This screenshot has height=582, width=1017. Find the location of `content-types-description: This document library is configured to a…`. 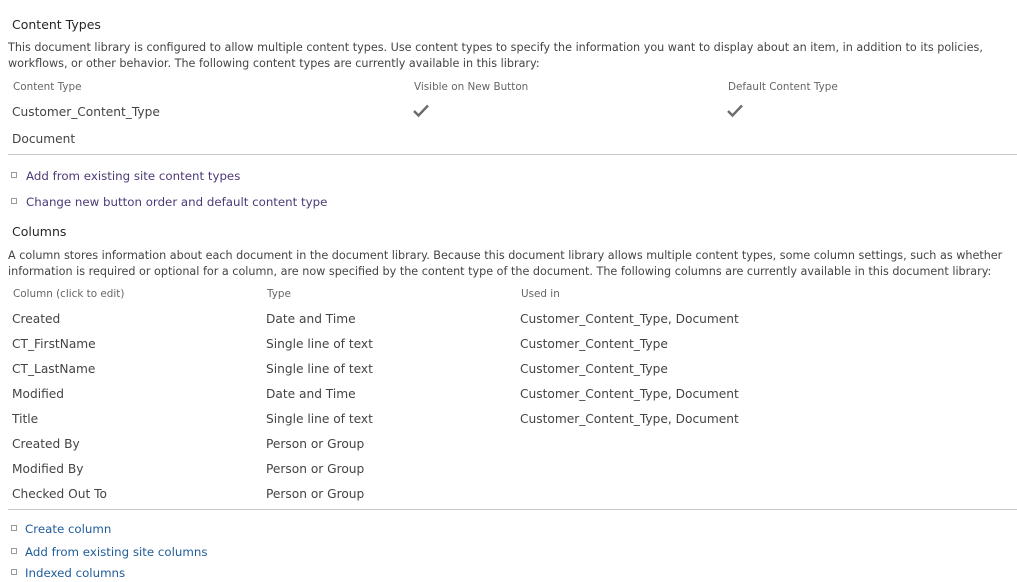

content-types-description: This document library is configured to a… is located at coordinates (495, 55).